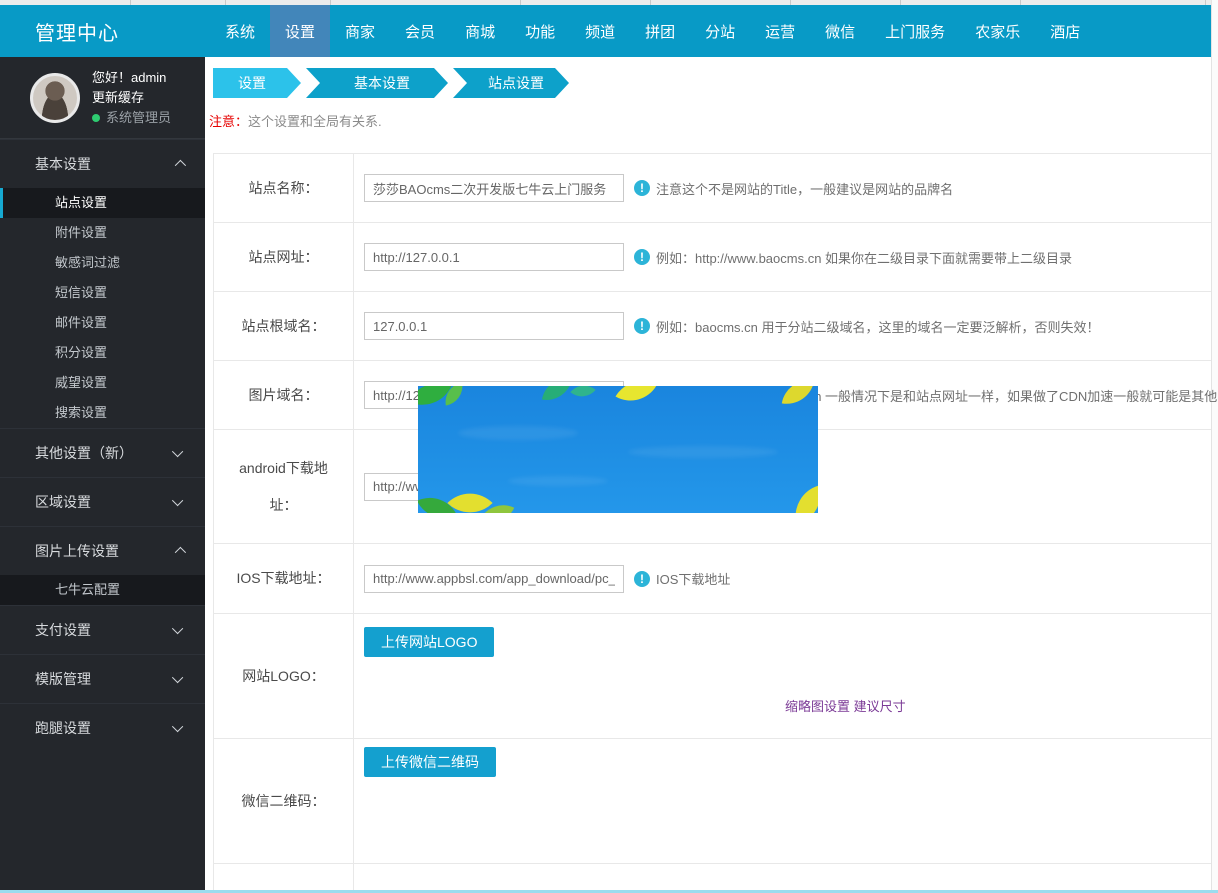 Image resolution: width=1218 pixels, height=893 pixels. I want to click on breadcrumb-basic-settings: 基本设置, so click(377, 83).